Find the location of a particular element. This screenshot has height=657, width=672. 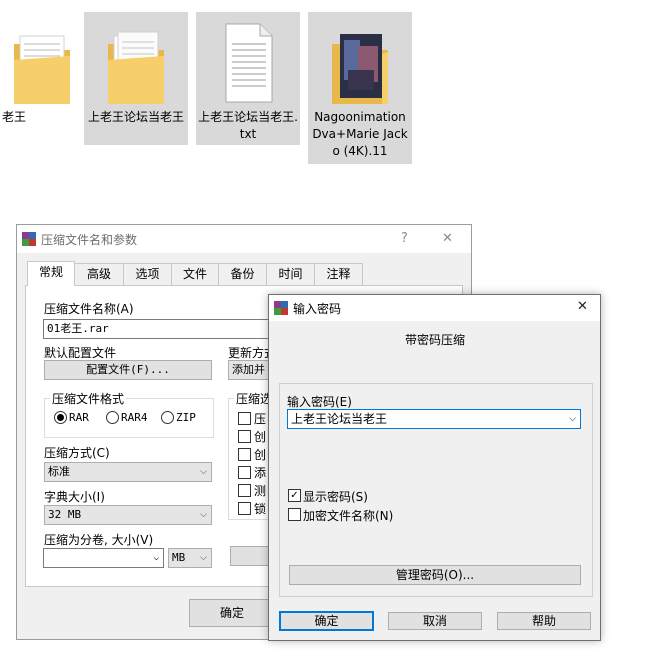

archive-name-input: 01老王.rar is located at coordinates (165, 329).